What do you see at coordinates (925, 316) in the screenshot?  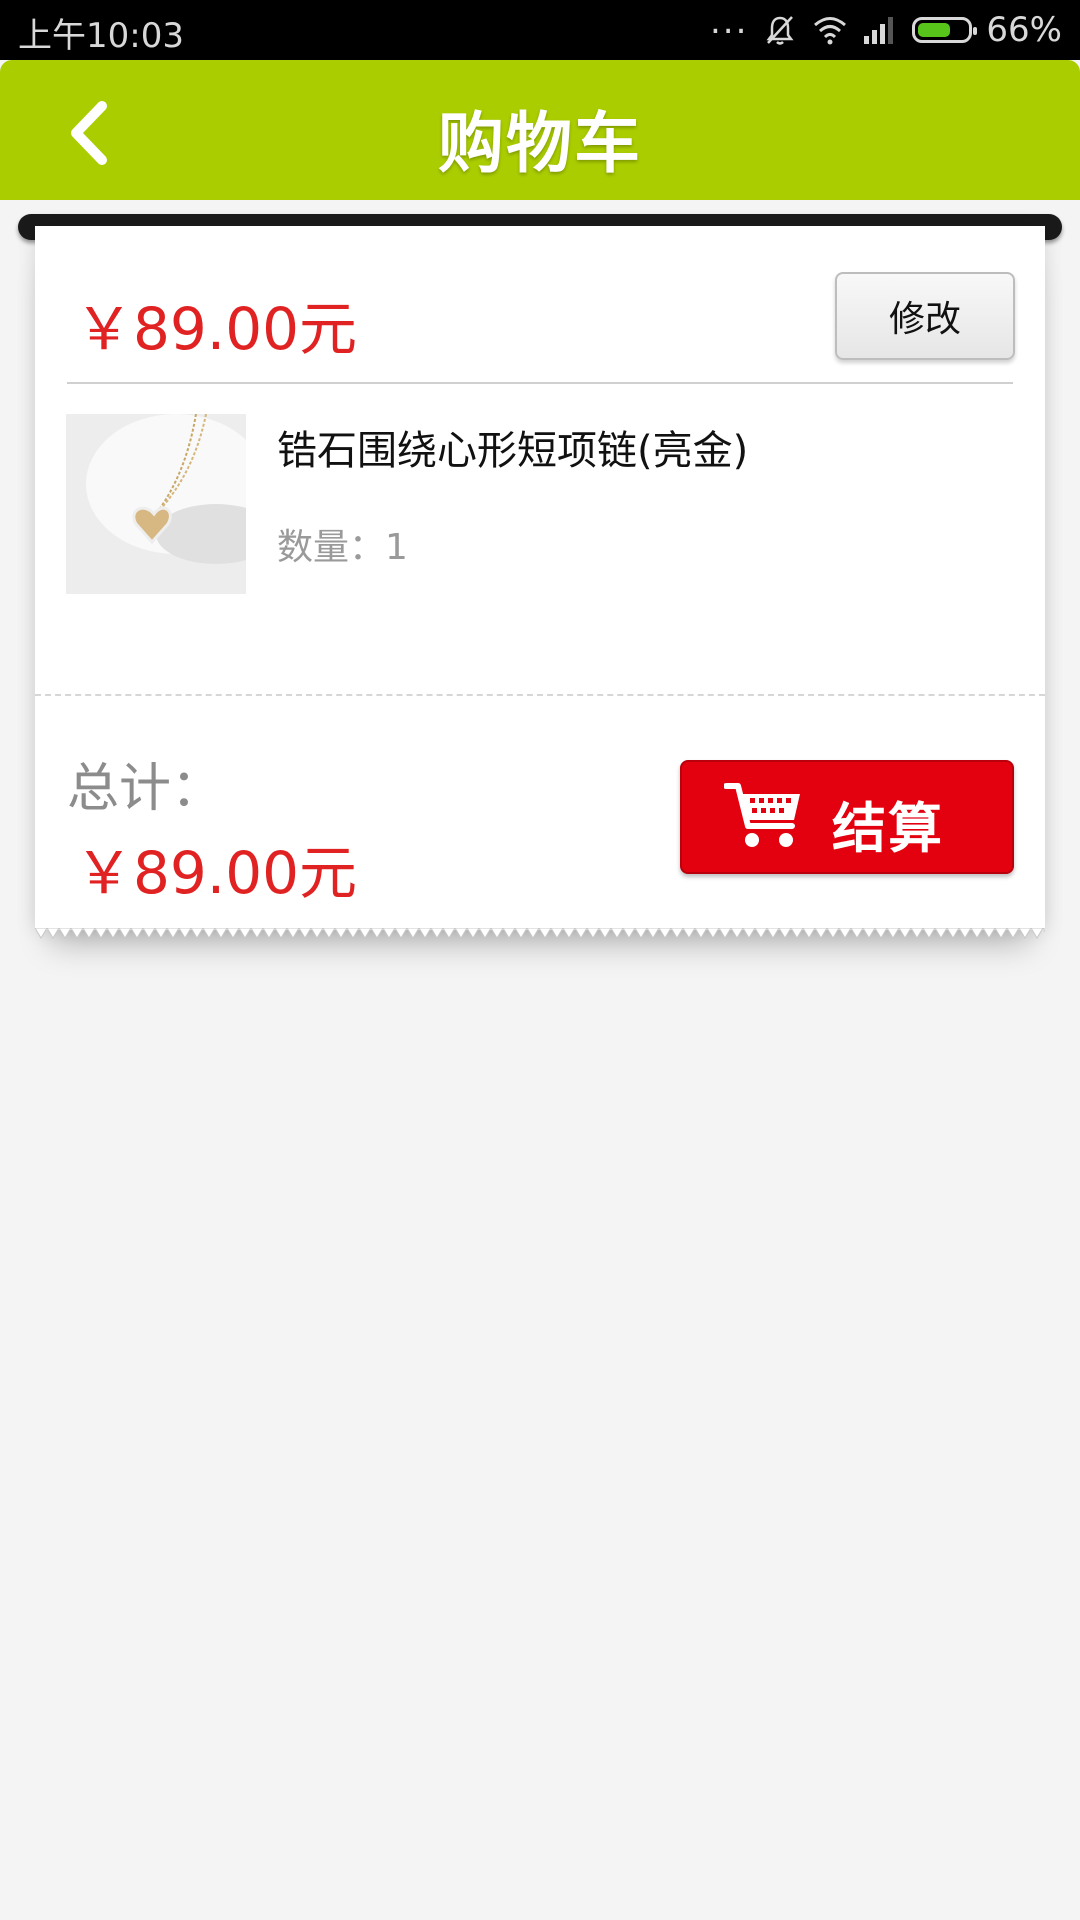 I see `edit-button: 修改` at bounding box center [925, 316].